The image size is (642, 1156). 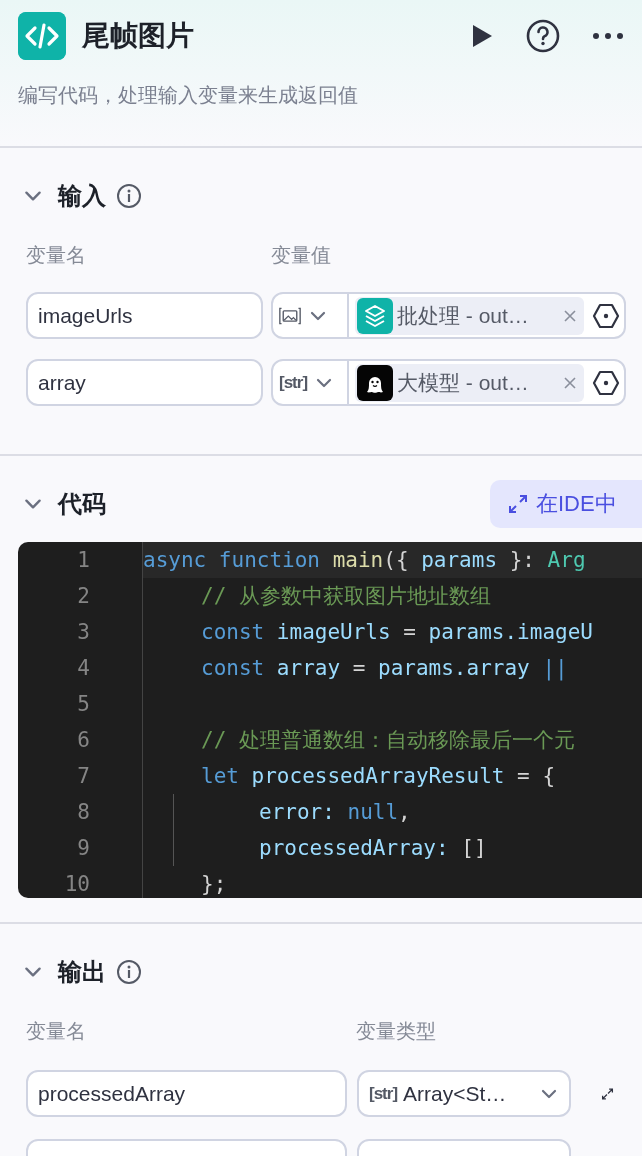 I want to click on type-selector: [str], so click(x=314, y=382).